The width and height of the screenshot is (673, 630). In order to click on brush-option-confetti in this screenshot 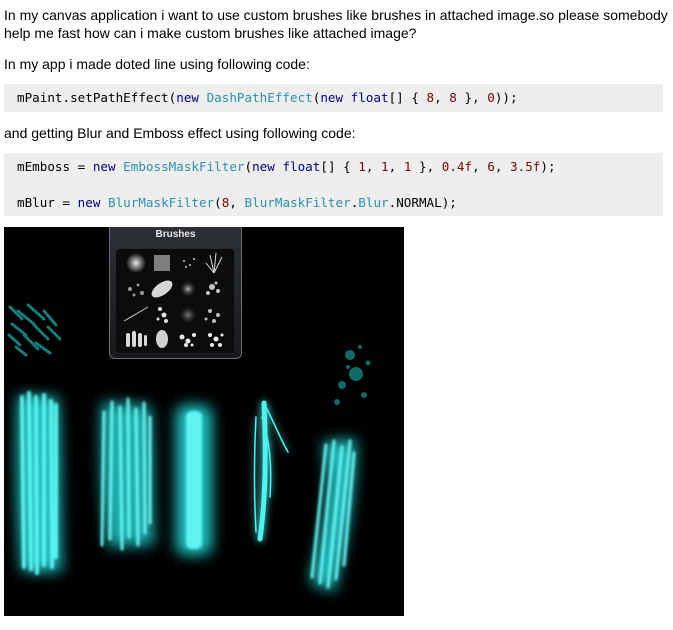, I will do `click(216, 340)`.